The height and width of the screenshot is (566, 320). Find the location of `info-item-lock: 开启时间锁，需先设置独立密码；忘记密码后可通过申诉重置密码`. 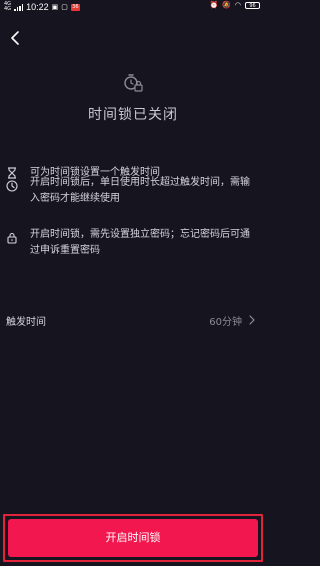

info-item-lock: 开启时间锁，需先设置独立密码；忘记密码后可通过申诉重置密码 is located at coordinates (133, 243).